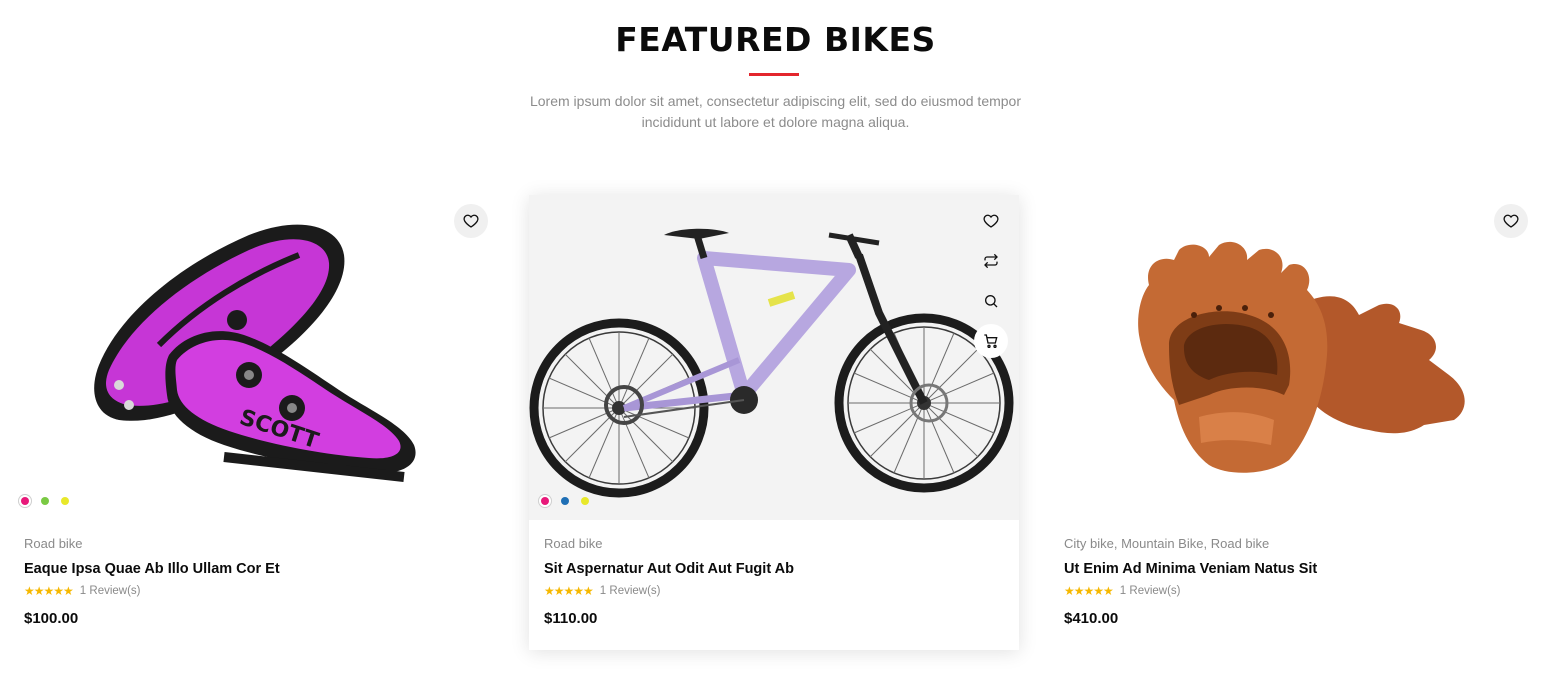 This screenshot has height=684, width=1551. Describe the element at coordinates (1294, 544) in the screenshot. I see `product-categories: City bike, Mountain Bike, Road bike` at that location.